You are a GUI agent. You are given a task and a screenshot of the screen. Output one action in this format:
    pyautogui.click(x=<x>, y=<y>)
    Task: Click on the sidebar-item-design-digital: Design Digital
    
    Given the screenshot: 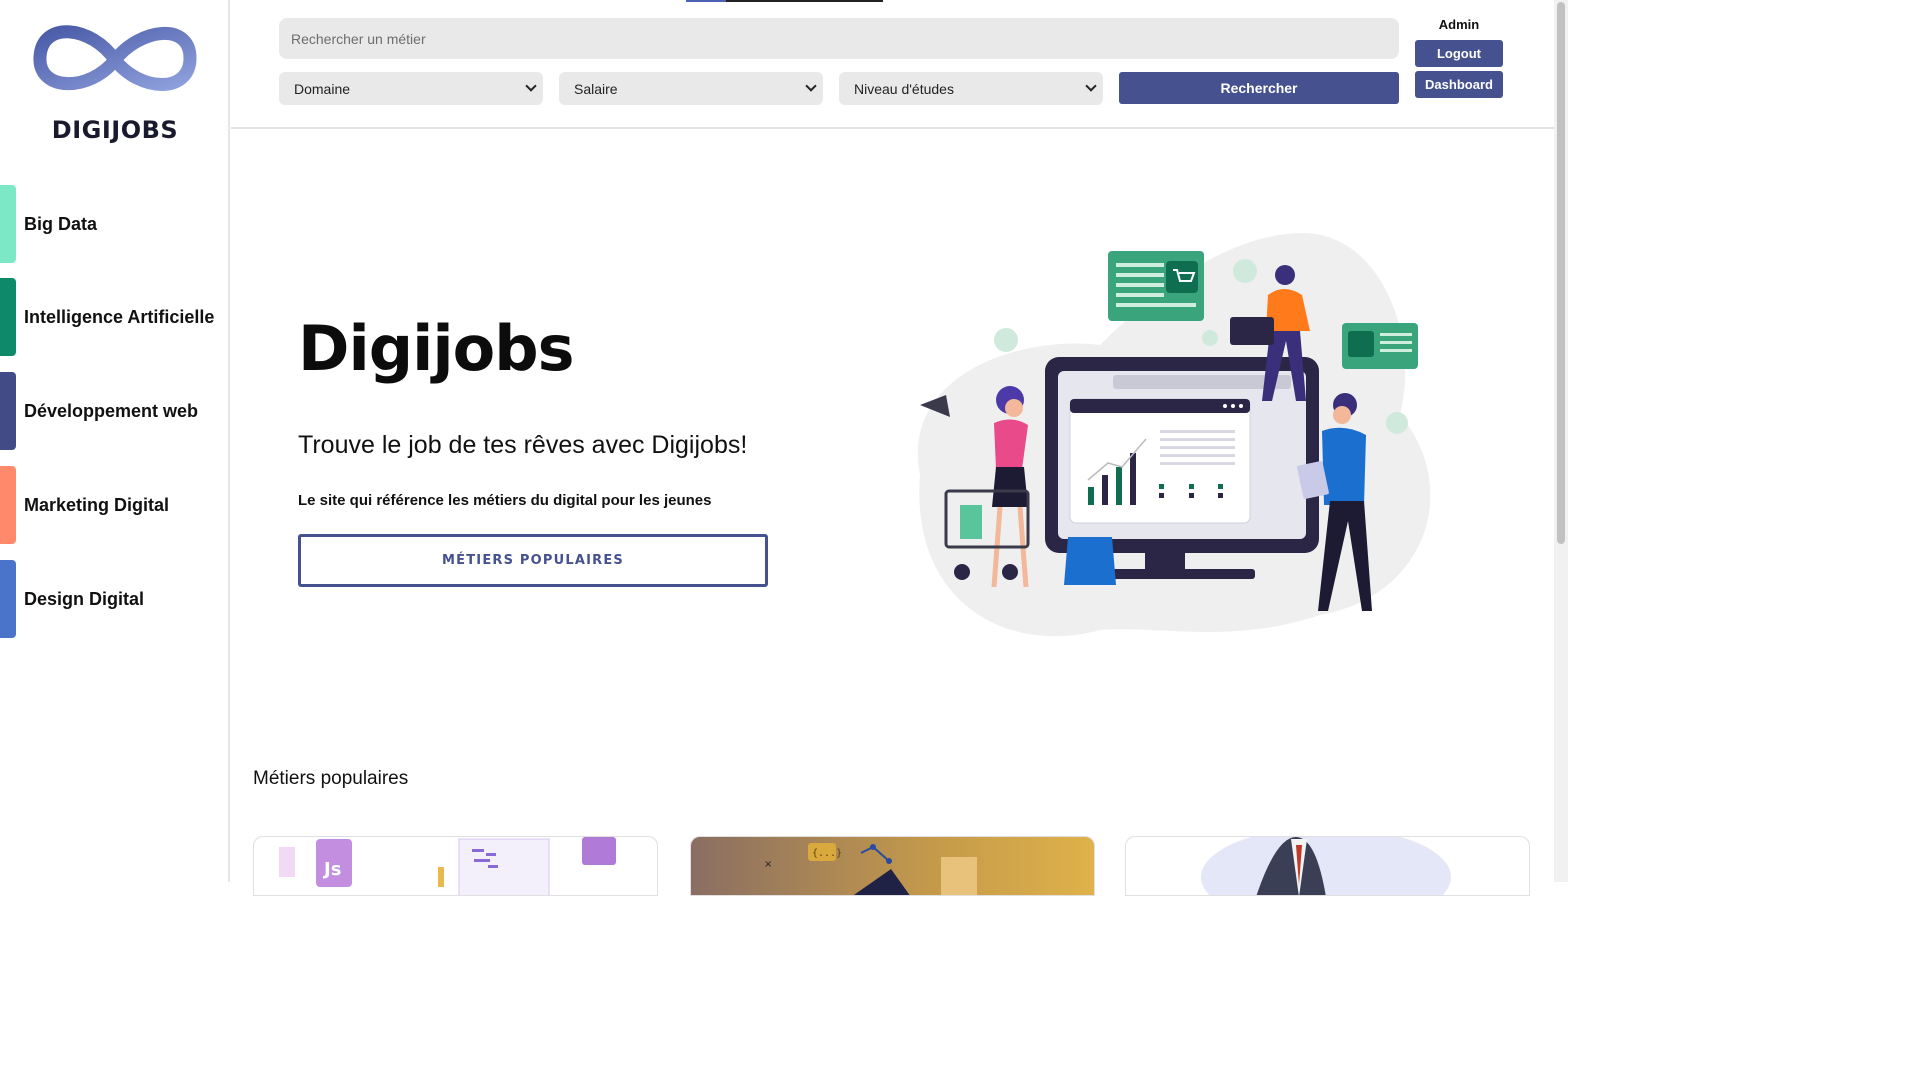 What is the action you would take?
    pyautogui.click(x=114, y=599)
    